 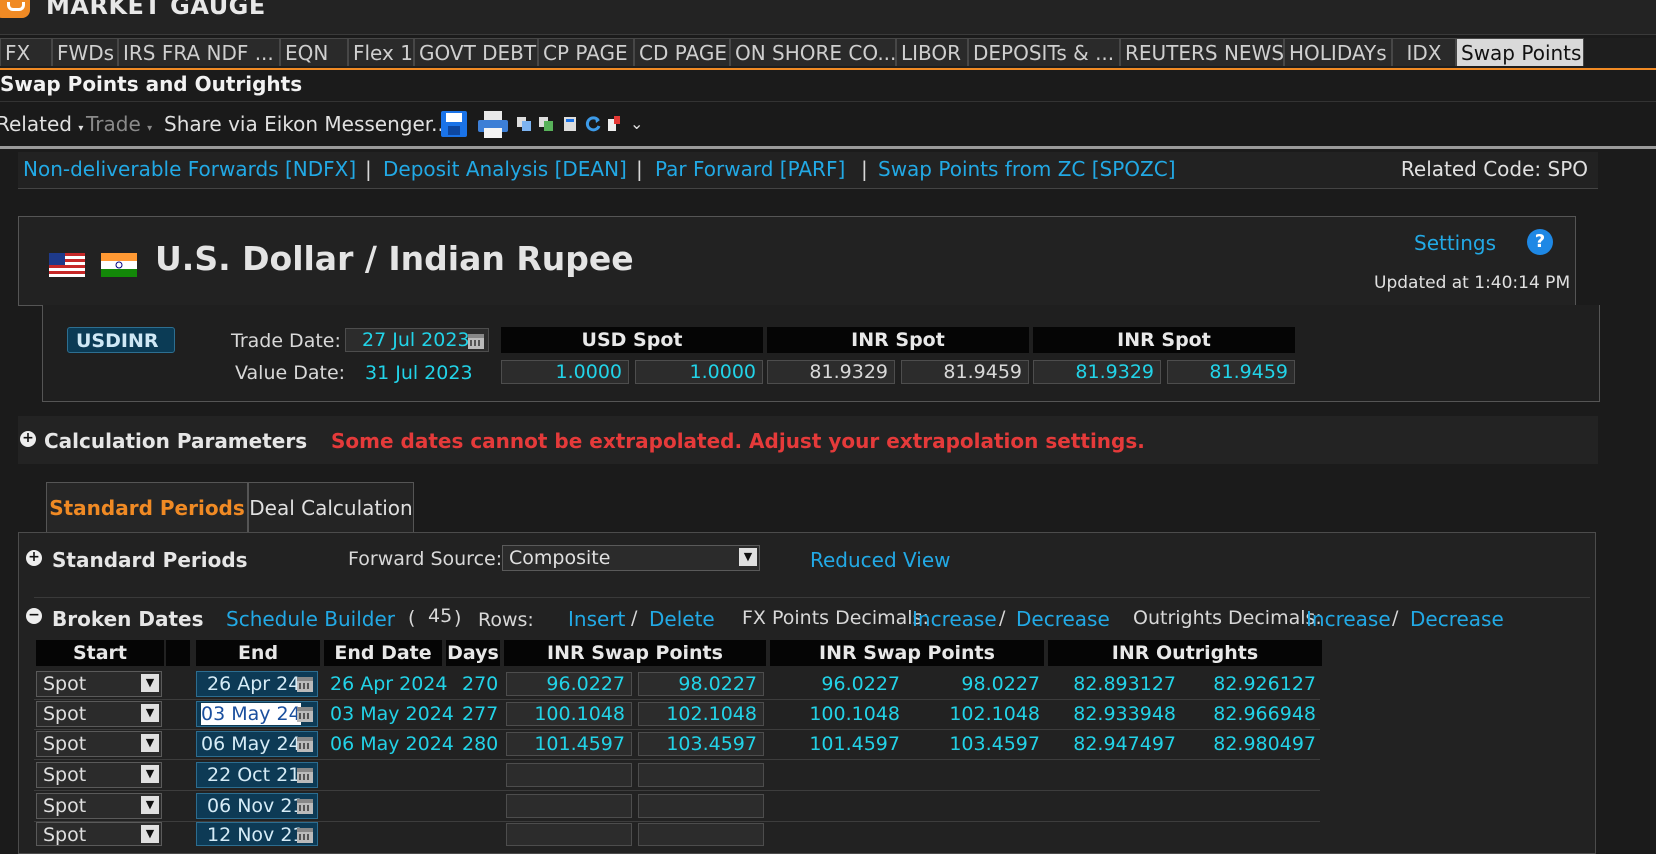 I want to click on tab-holidays: HOLIDAYs, so click(x=1338, y=52).